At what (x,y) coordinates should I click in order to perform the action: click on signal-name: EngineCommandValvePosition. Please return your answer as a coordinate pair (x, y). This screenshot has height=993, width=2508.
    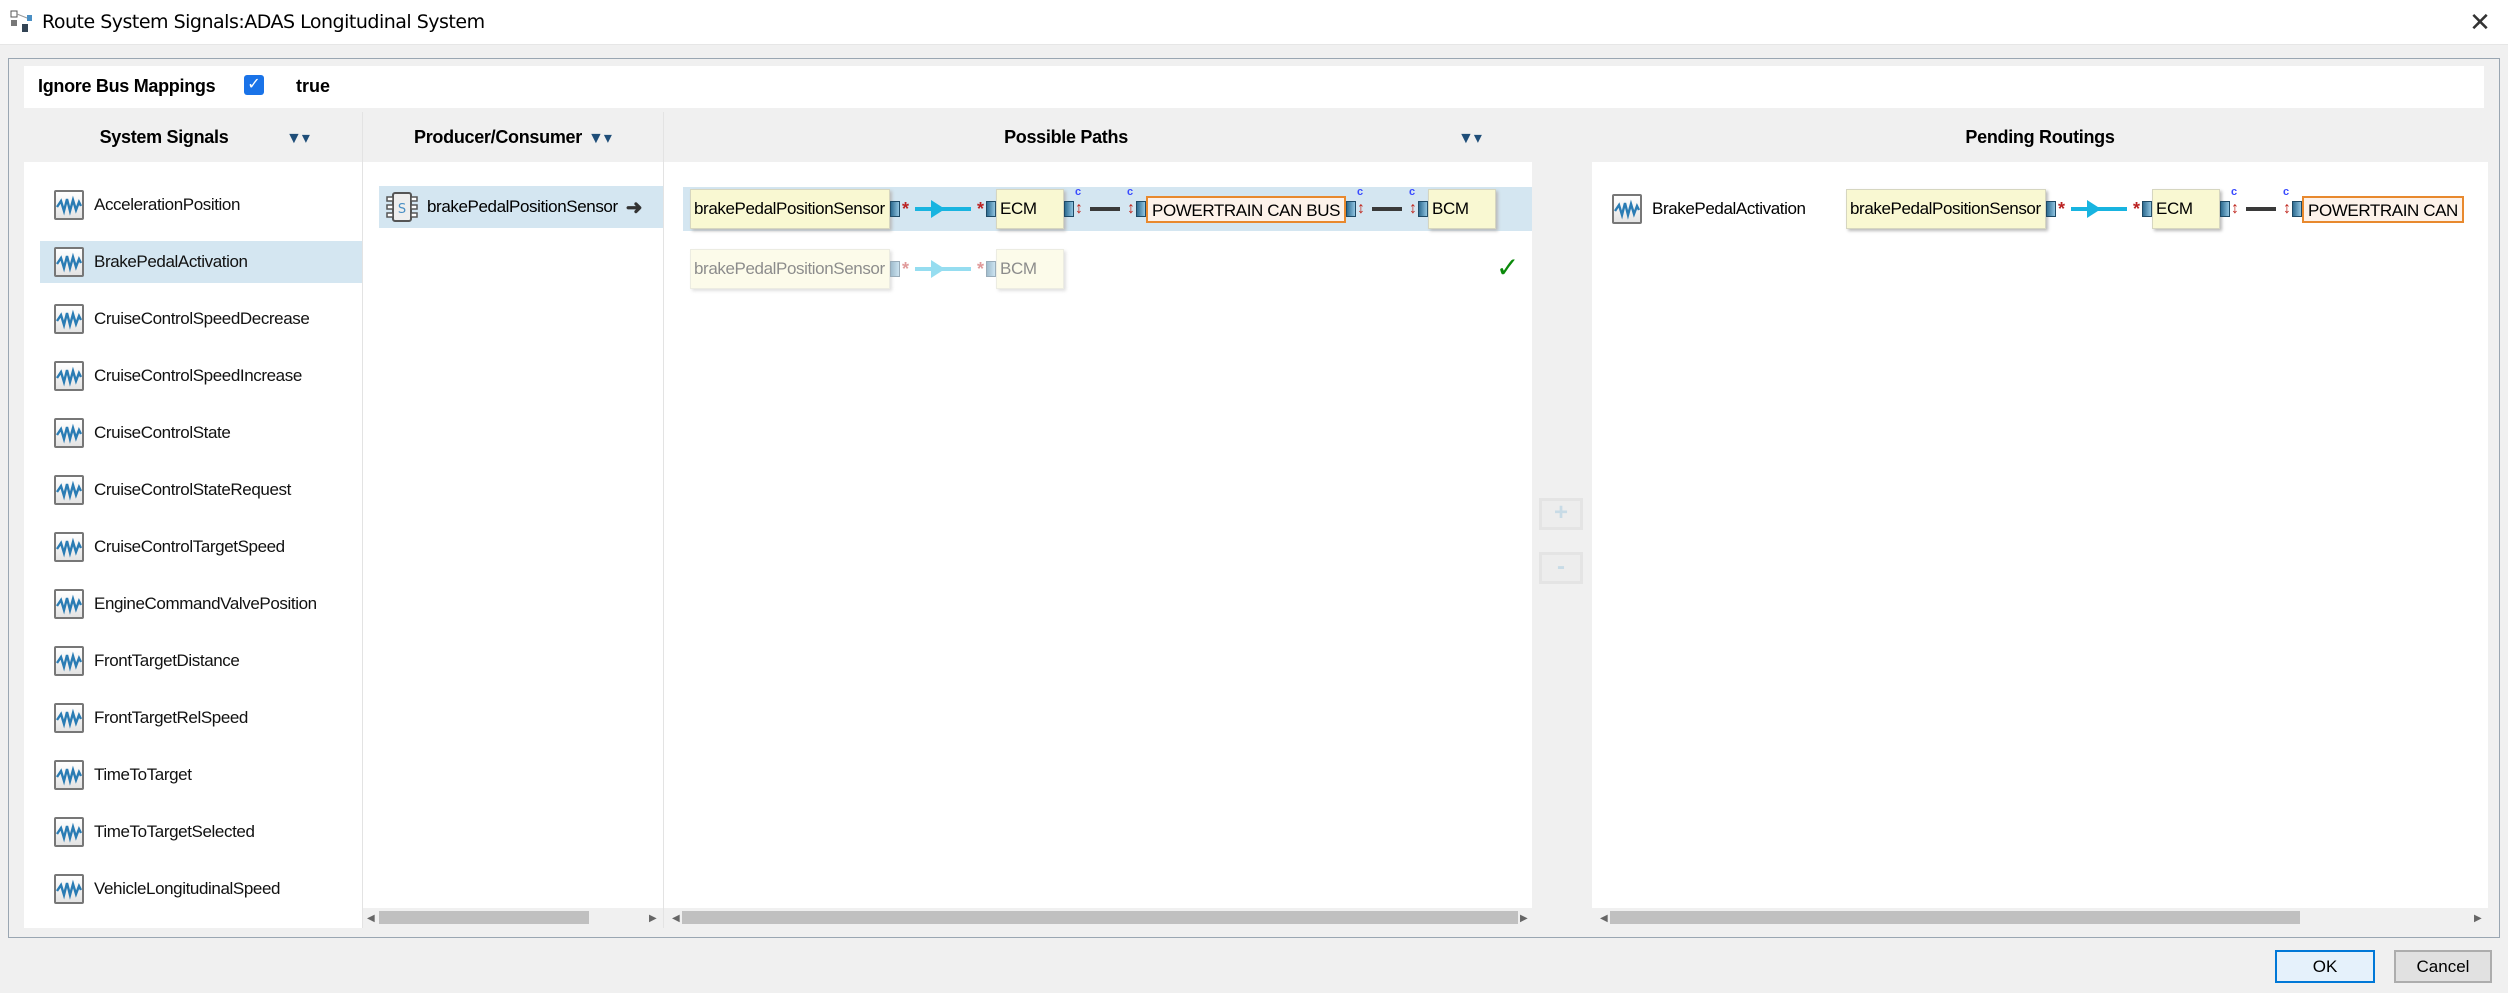
    Looking at the image, I should click on (205, 603).